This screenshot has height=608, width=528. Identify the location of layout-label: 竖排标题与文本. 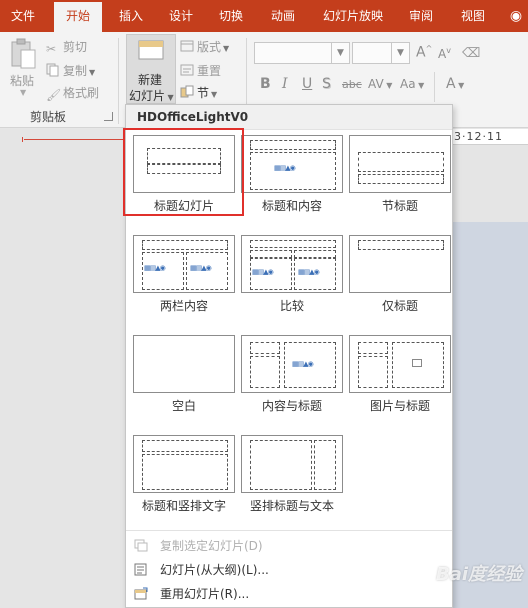
(291, 506).